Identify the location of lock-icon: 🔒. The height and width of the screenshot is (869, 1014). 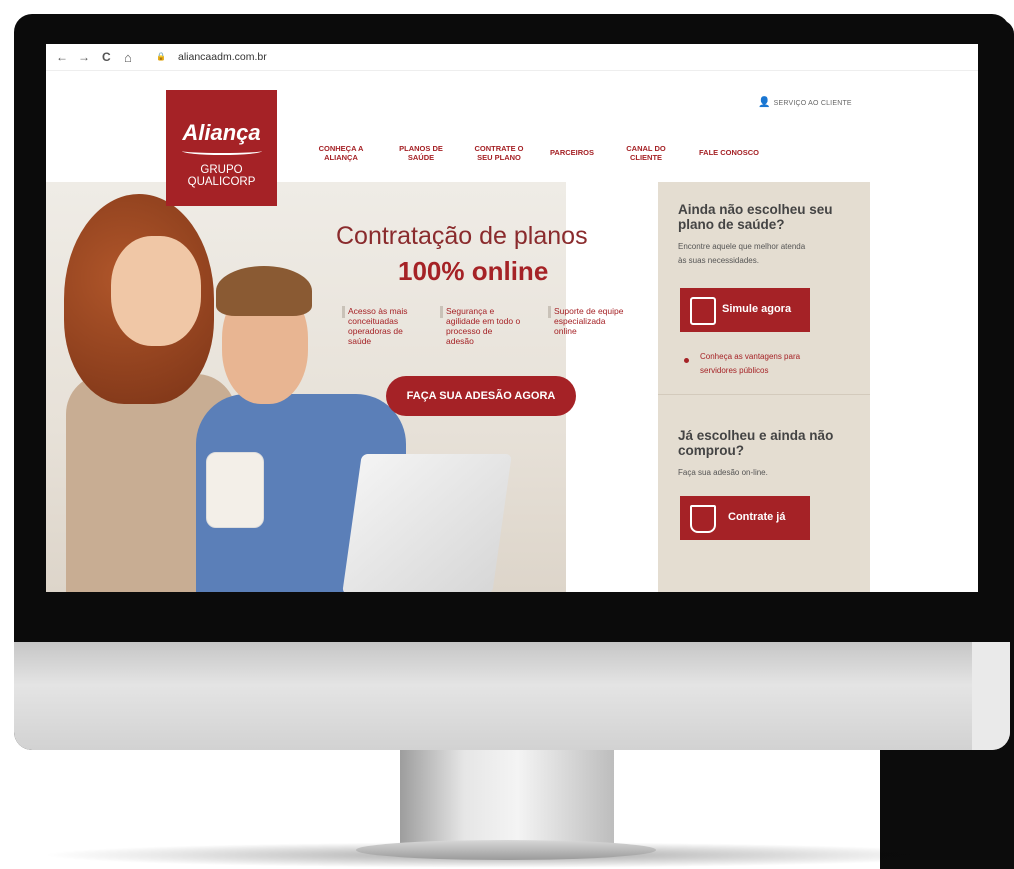
(161, 56).